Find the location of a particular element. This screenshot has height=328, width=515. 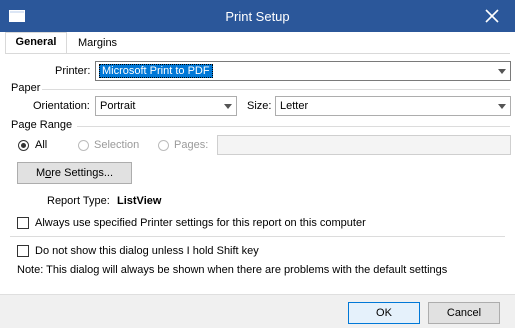

printer-select: Microsoft Print to PDF is located at coordinates (303, 71).